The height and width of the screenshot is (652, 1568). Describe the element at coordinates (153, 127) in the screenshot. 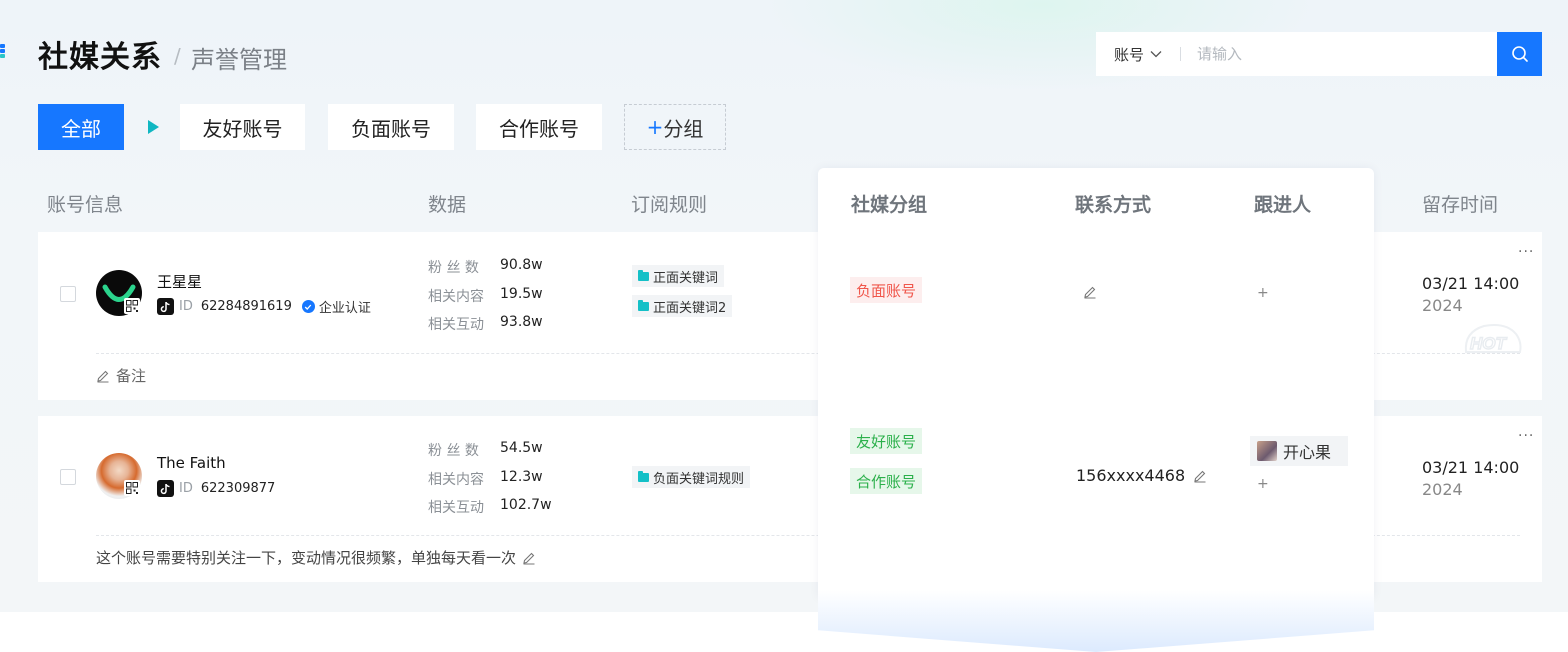

I see `play-arrow-icon` at that location.